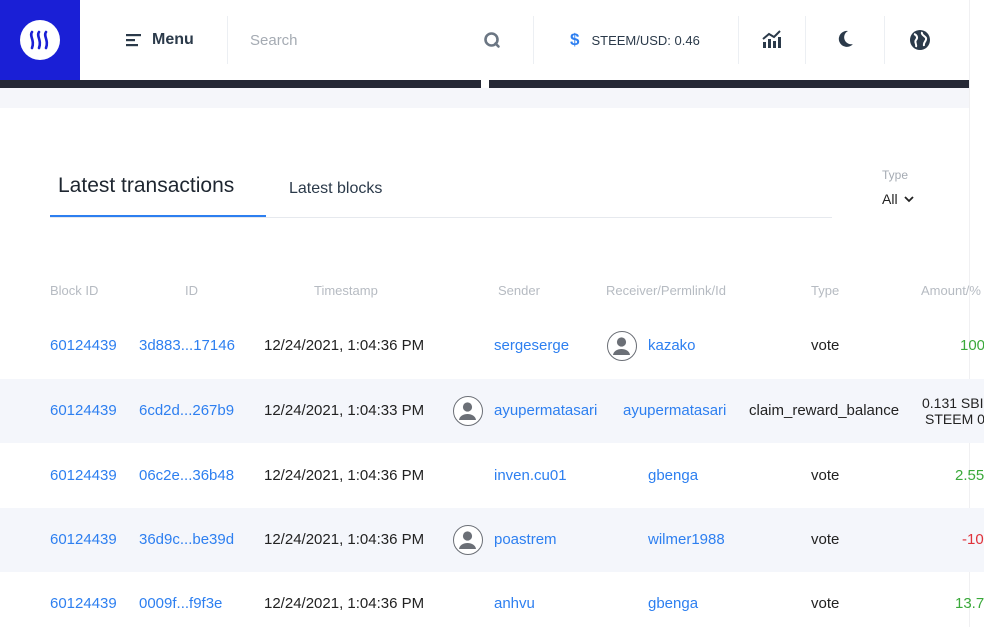  What do you see at coordinates (824, 410) in the screenshot?
I see `type-cell: claim_reward_balance` at bounding box center [824, 410].